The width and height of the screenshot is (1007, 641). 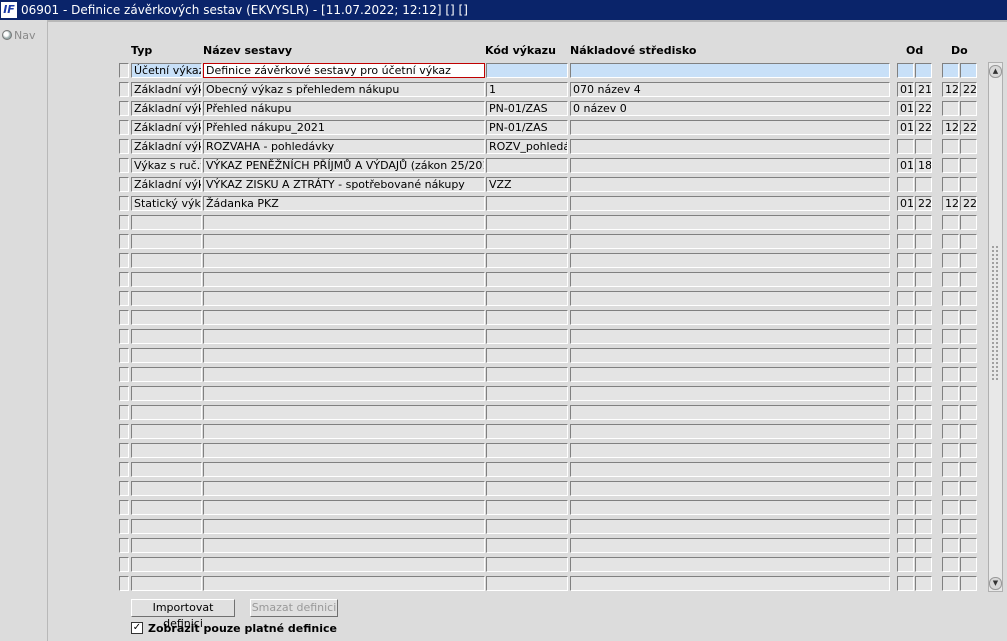 I want to click on cell-kod: ROZV_pohledávky, so click(x=527, y=146).